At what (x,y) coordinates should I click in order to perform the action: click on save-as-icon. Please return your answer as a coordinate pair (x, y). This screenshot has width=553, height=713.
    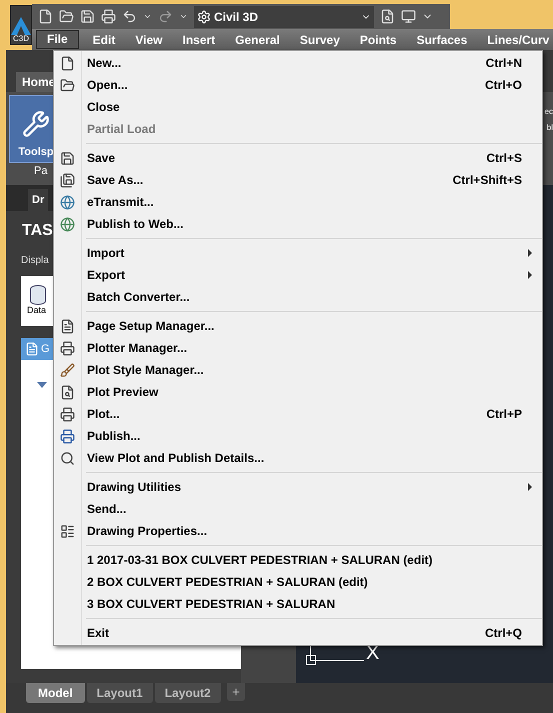
    Looking at the image, I should click on (67, 180).